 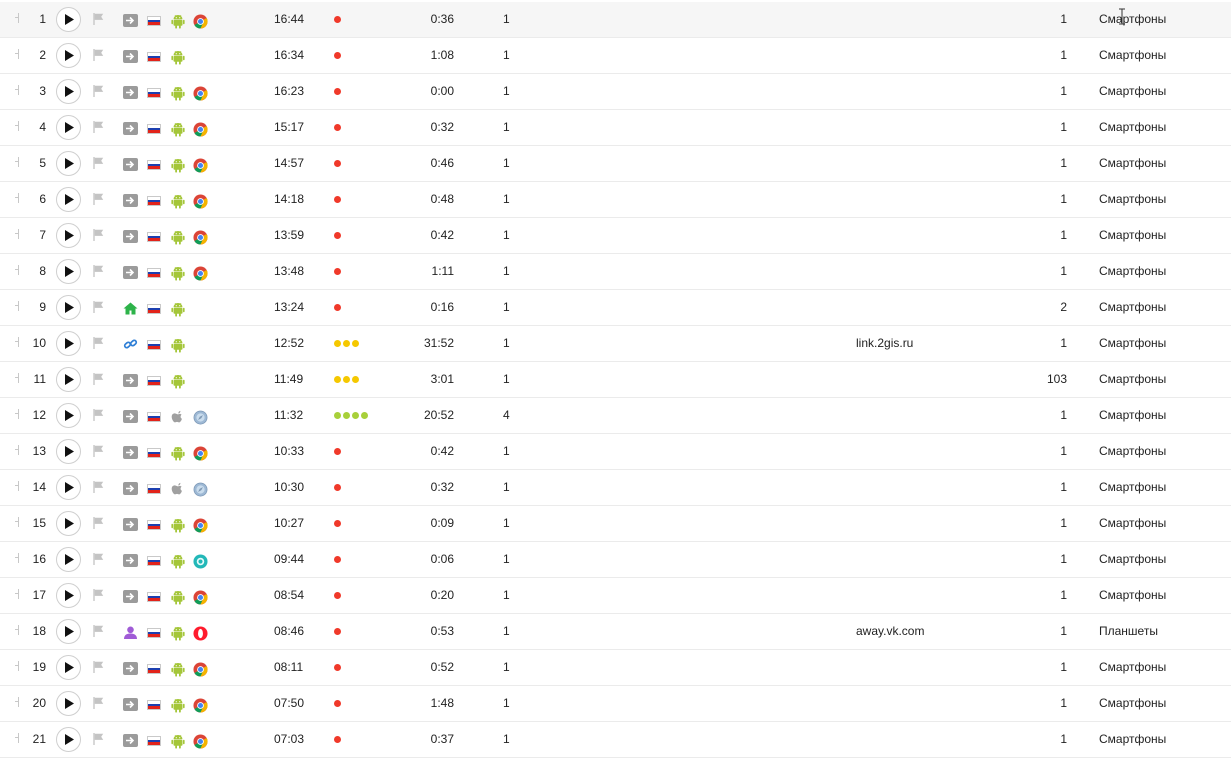 I want to click on table-row: 3 16:23 0:00 1 1 Смартфоны, so click(x=615, y=92).